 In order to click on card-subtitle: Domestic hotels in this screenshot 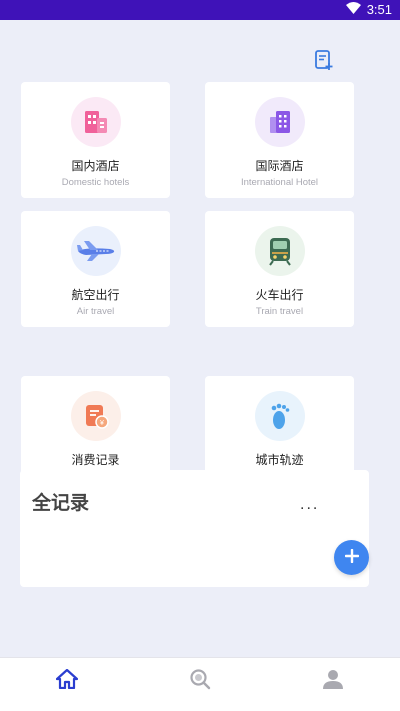, I will do `click(95, 182)`.